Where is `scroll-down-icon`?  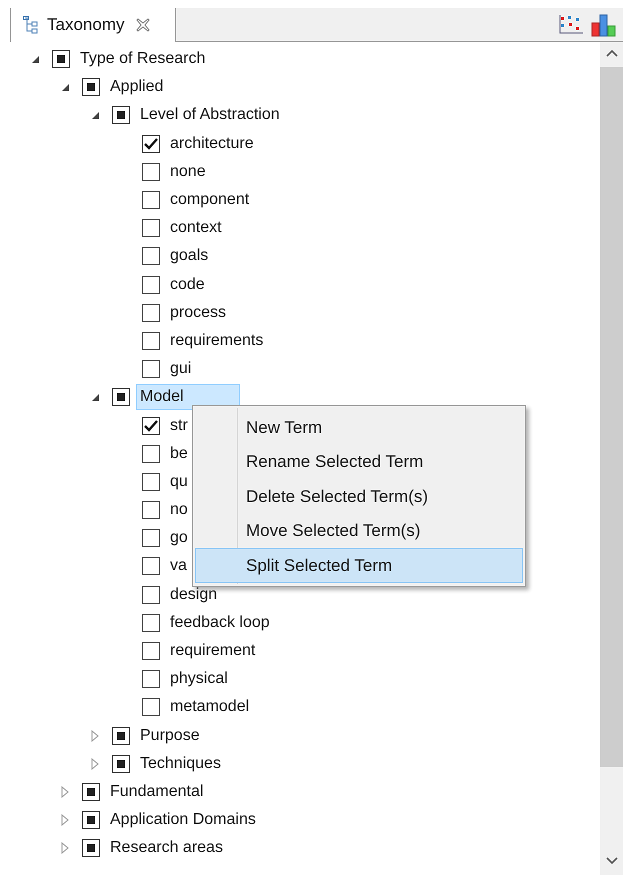
scroll-down-icon is located at coordinates (612, 861).